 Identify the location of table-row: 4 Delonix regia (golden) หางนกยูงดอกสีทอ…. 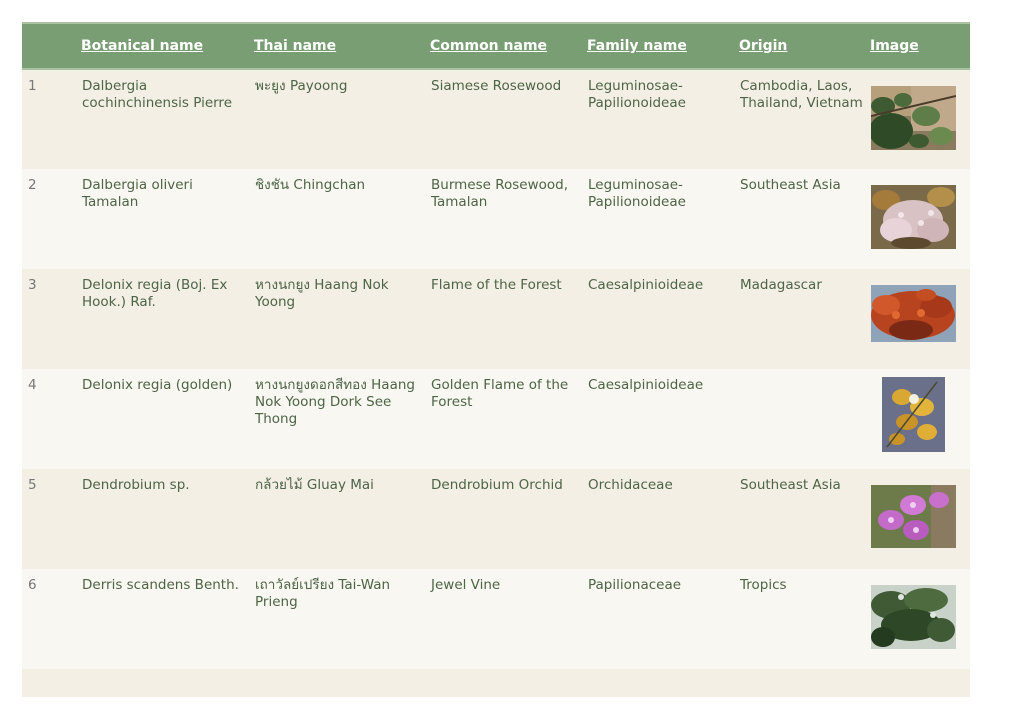
(496, 419).